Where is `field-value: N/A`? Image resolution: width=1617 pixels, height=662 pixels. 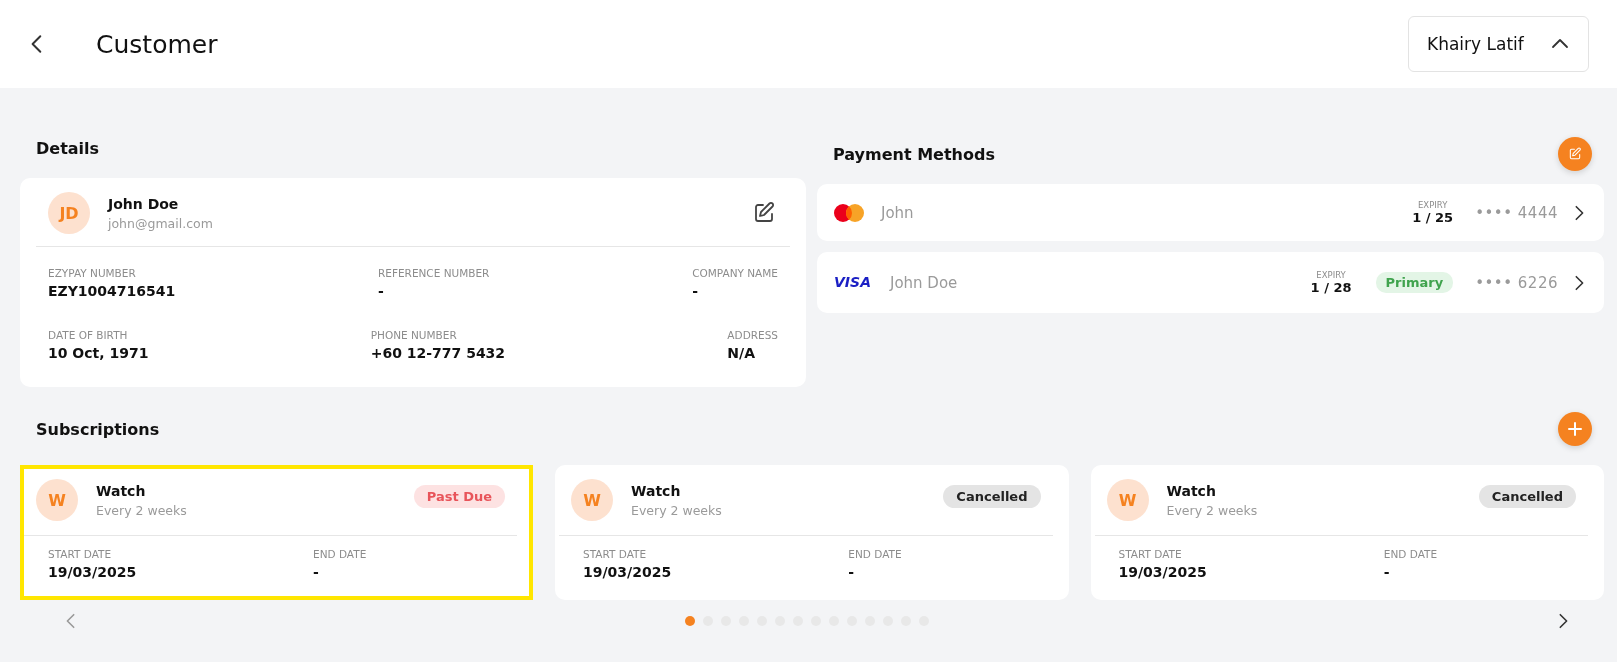
field-value: N/A is located at coordinates (741, 353).